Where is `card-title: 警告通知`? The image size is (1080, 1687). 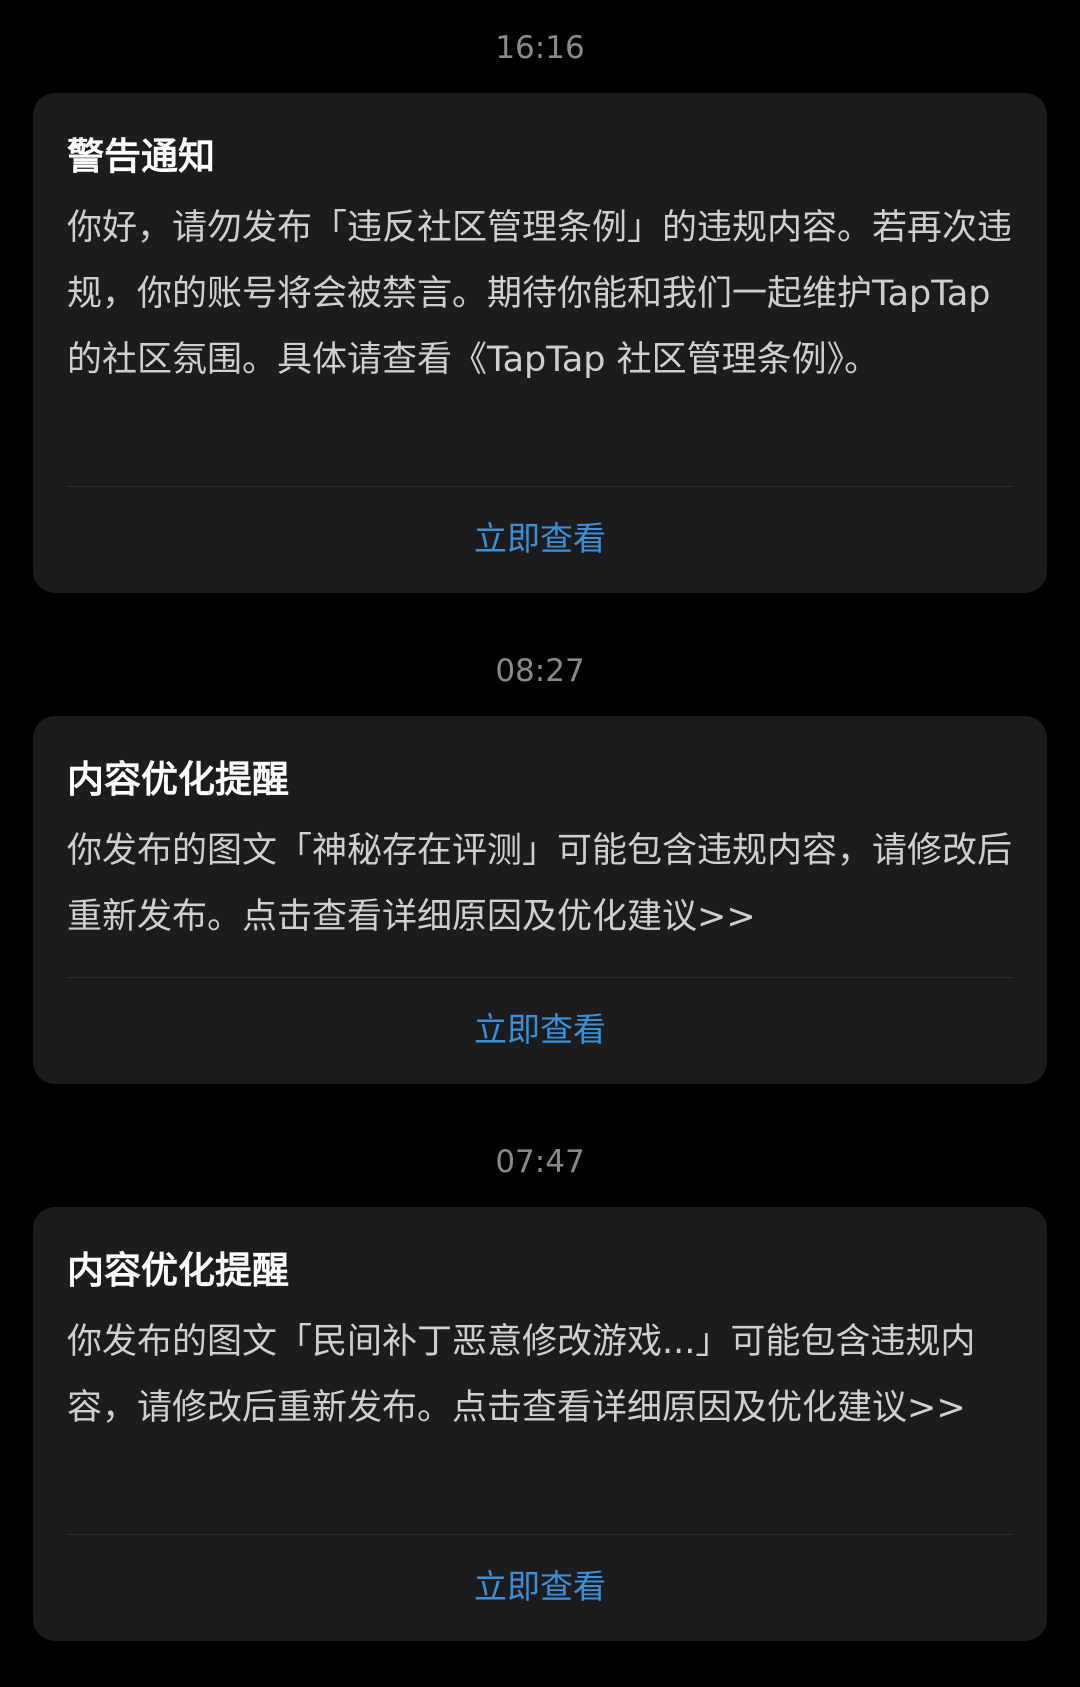 card-title: 警告通知 is located at coordinates (141, 156).